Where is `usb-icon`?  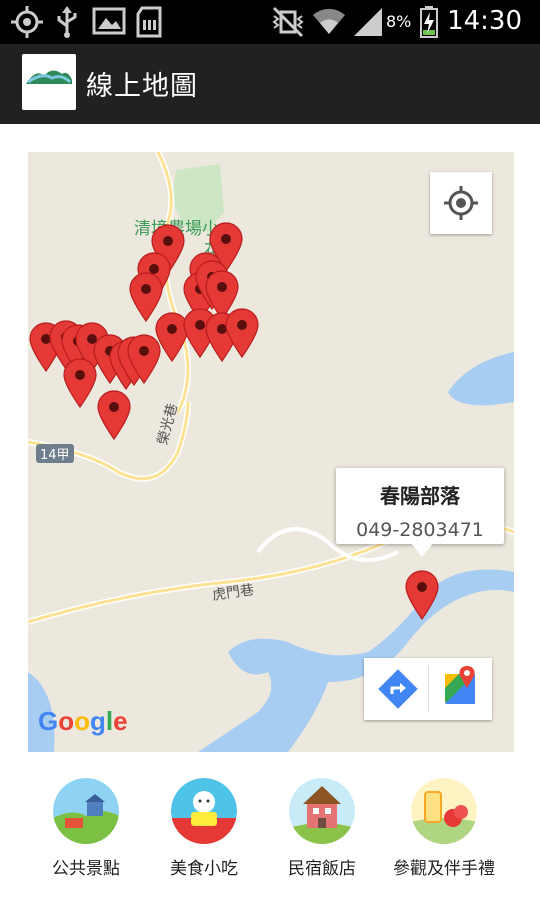 usb-icon is located at coordinates (67, 22).